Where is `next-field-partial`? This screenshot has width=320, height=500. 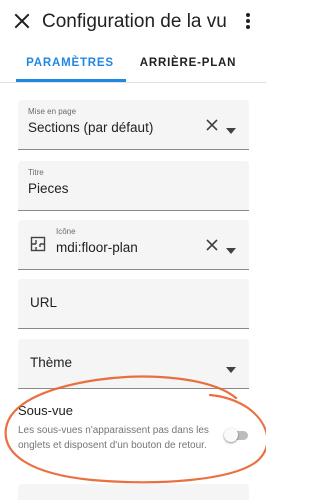
next-field-partial is located at coordinates (133, 492).